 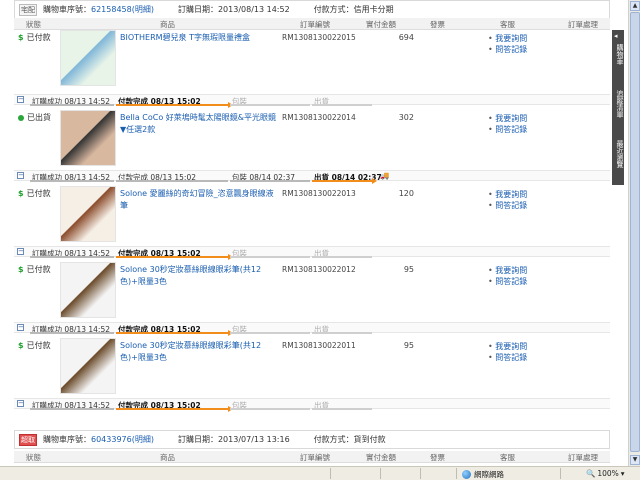 What do you see at coordinates (618, 104) in the screenshot?
I see `side-tab-tracking: 追蹤清單` at bounding box center [618, 104].